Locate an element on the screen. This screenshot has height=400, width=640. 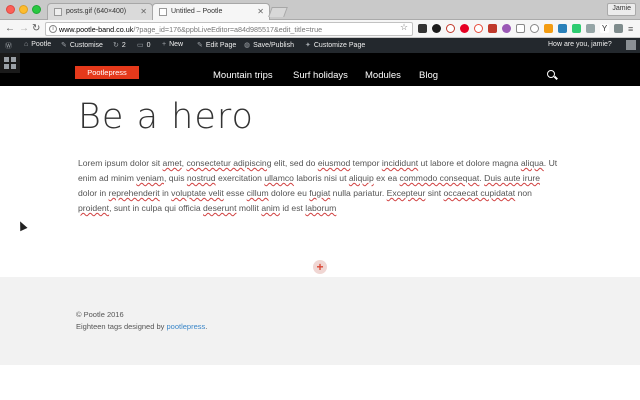
reload-icon: ↻ is located at coordinates (36, 29).